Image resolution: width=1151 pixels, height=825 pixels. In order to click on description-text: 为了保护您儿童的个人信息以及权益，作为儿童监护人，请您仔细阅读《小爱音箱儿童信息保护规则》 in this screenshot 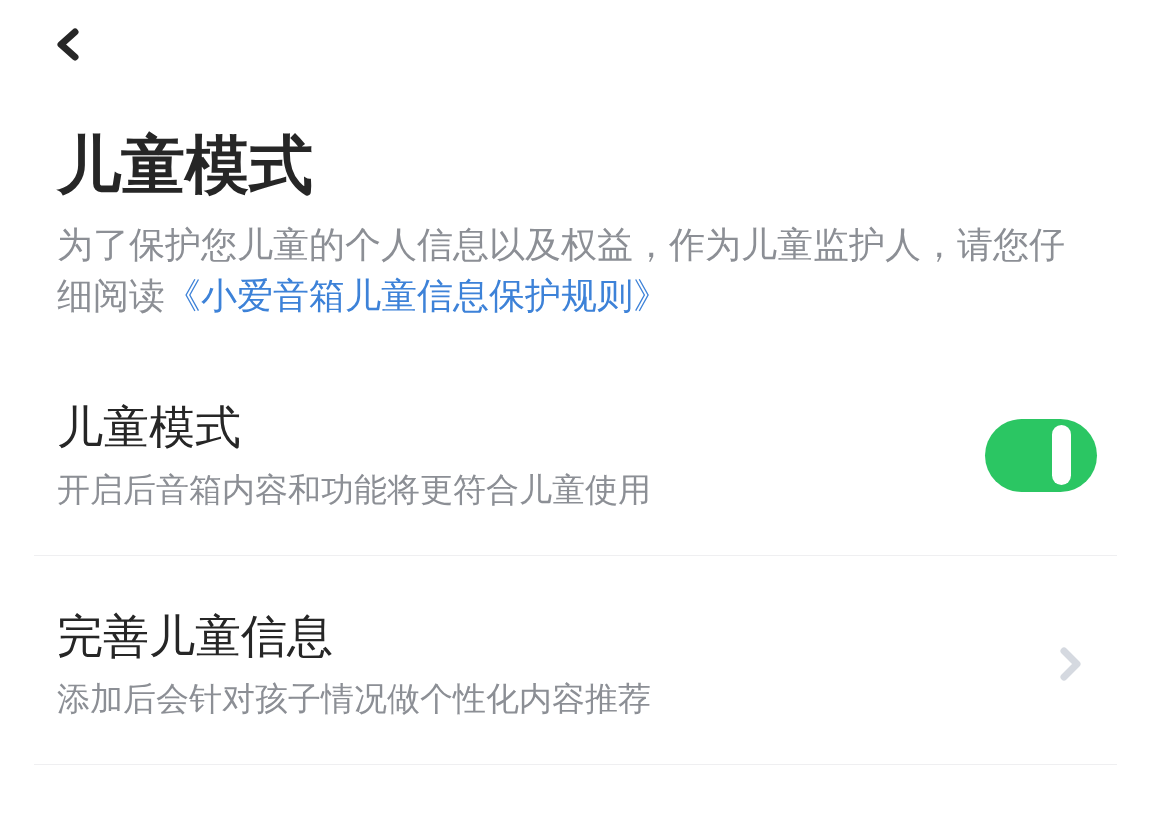, I will do `click(561, 270)`.